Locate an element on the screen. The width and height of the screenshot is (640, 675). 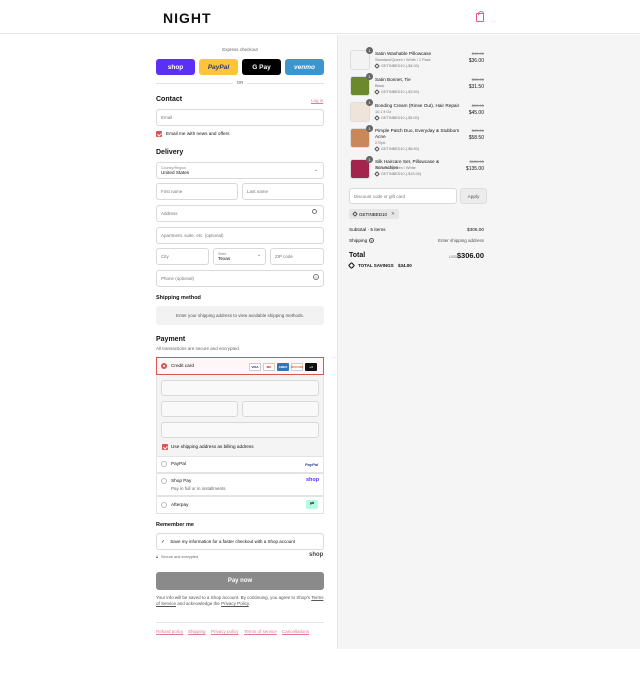
chevron-down-icon: ⌄ is located at coordinates (259, 255).